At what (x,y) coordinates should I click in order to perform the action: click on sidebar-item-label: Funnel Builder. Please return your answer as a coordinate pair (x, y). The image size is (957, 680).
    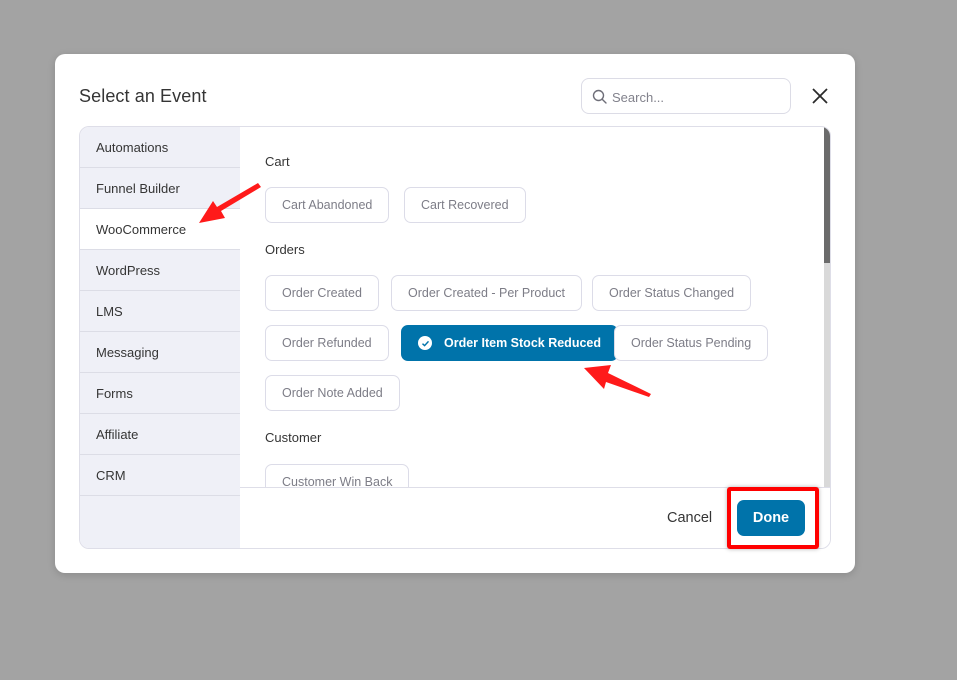
    Looking at the image, I should click on (138, 188).